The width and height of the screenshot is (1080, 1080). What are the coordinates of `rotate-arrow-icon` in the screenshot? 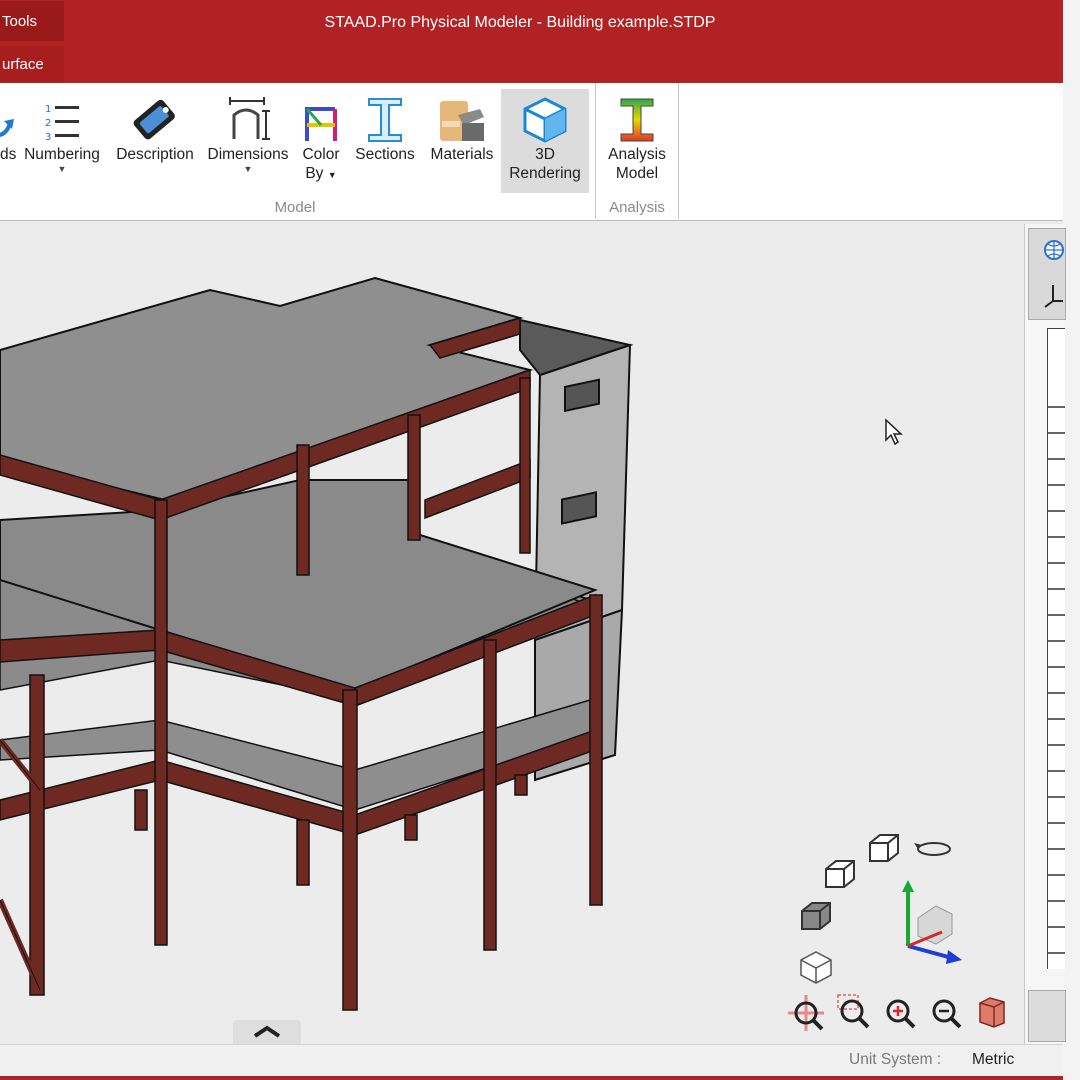 It's located at (8, 114).